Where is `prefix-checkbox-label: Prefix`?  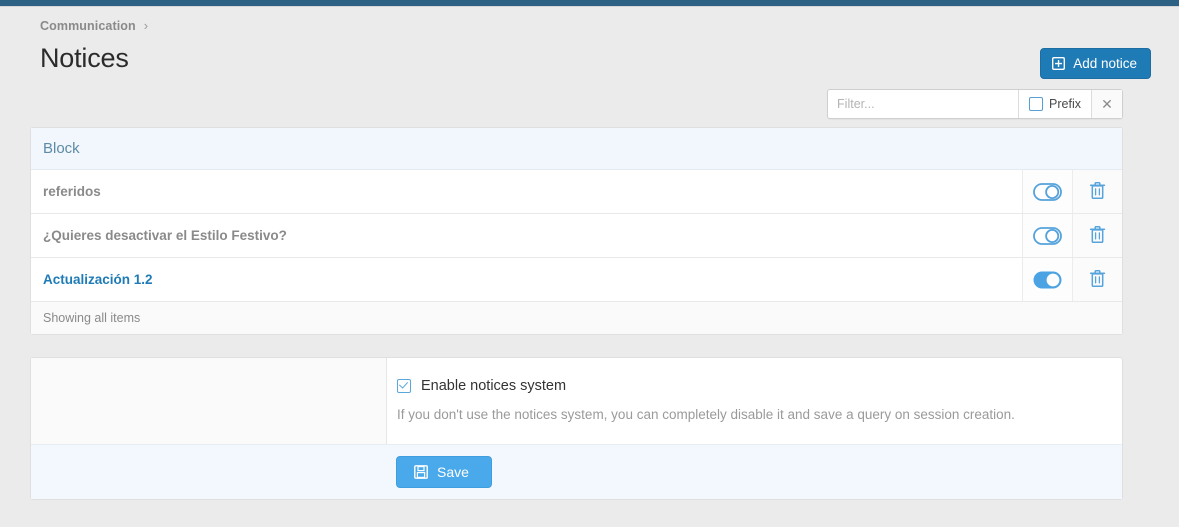 prefix-checkbox-label: Prefix is located at coordinates (1065, 104).